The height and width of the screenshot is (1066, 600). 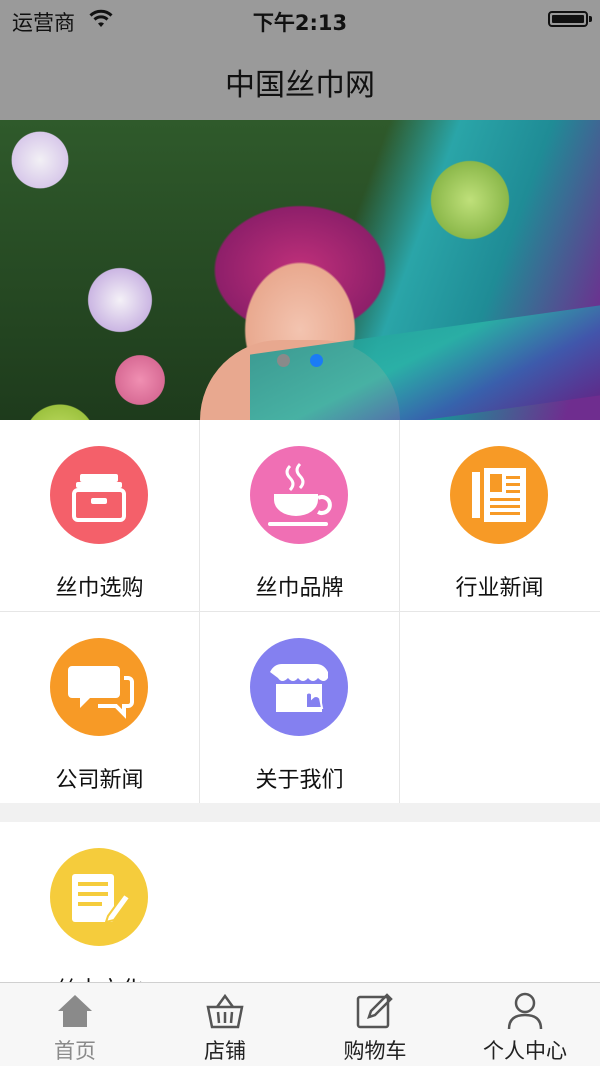 I want to click on tab-cart: 购物车, so click(x=375, y=1024).